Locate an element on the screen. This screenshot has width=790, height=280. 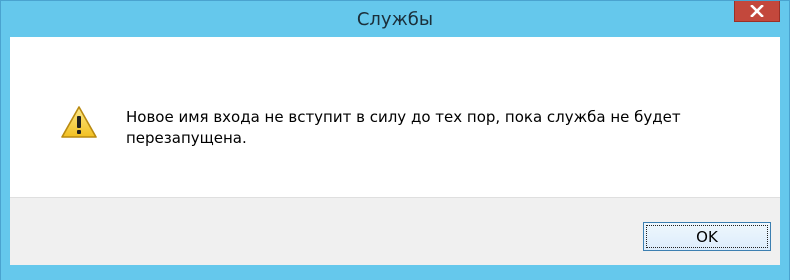
window-title: Службы is located at coordinates (395, 19).